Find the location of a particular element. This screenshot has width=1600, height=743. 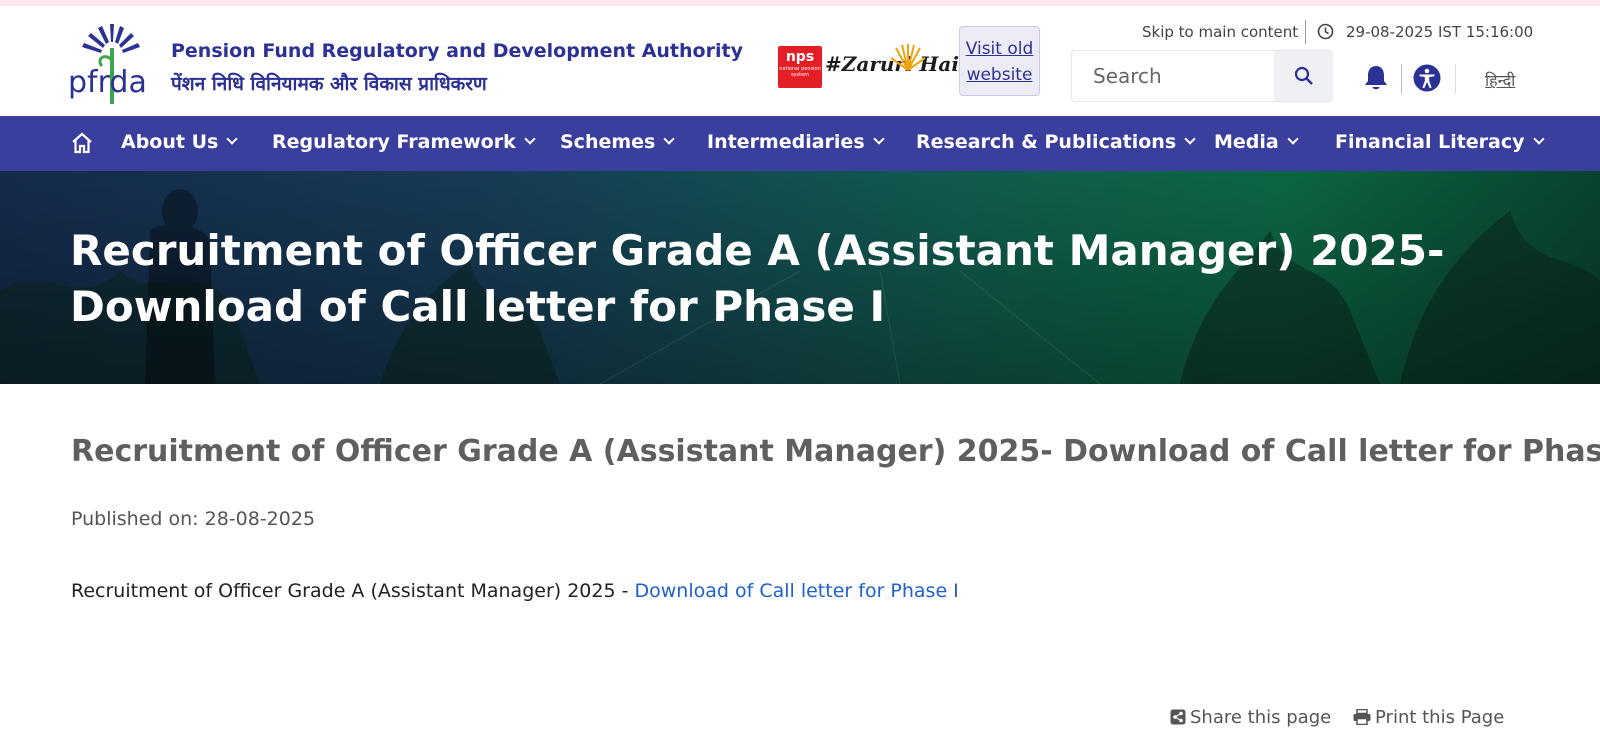

share-page-button: Share this page is located at coordinates (1250, 717).